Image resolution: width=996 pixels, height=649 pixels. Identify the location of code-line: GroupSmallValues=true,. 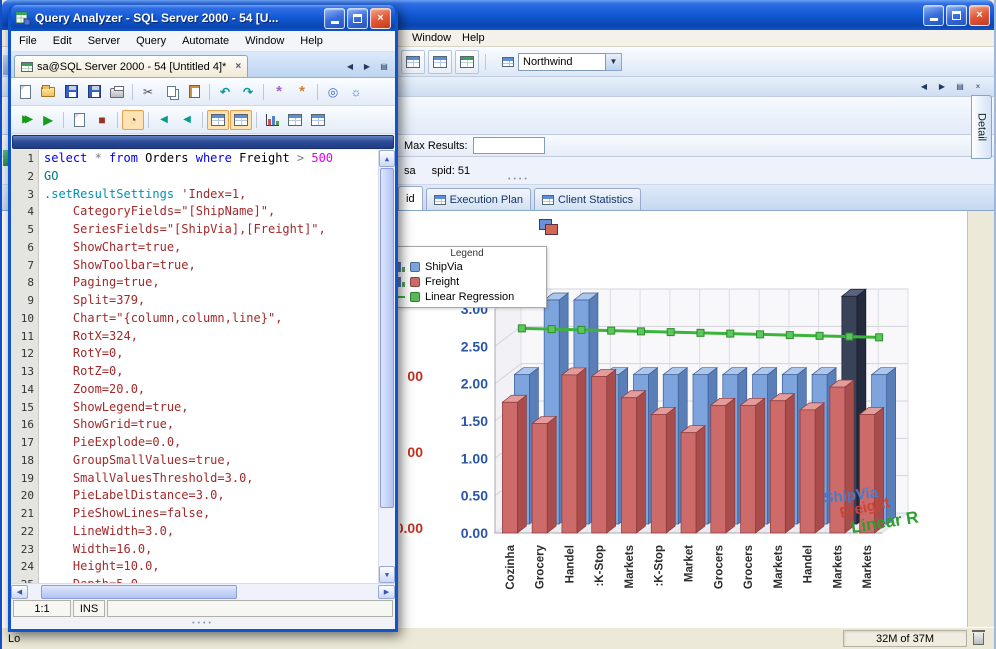
(219, 461).